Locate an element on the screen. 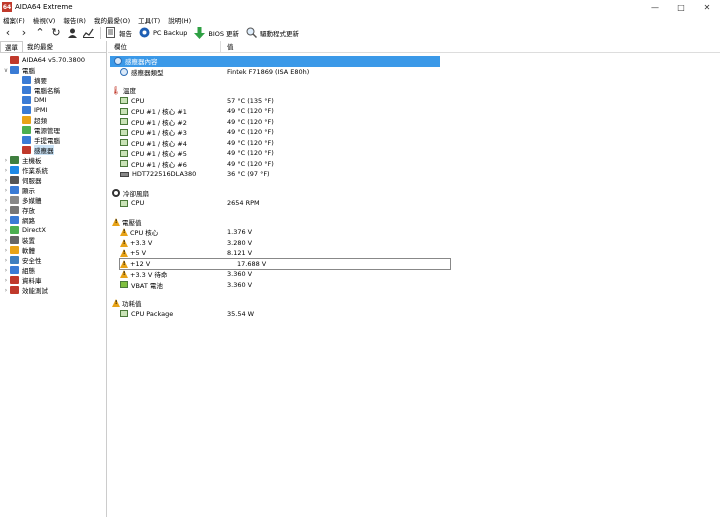 This screenshot has height=517, width=720. tree-item: 感應器 is located at coordinates (53, 150).